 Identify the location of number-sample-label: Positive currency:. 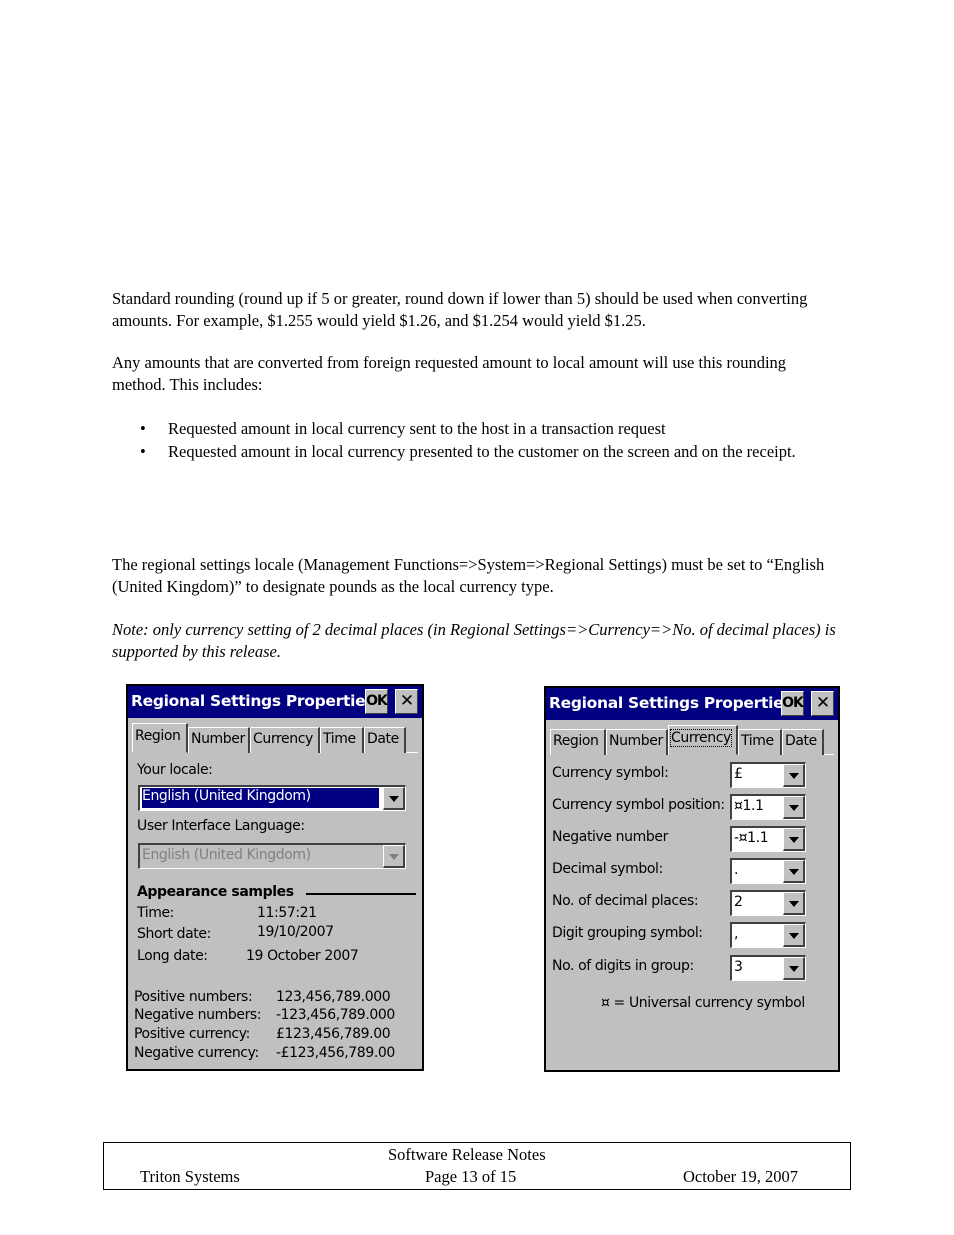
(192, 1034).